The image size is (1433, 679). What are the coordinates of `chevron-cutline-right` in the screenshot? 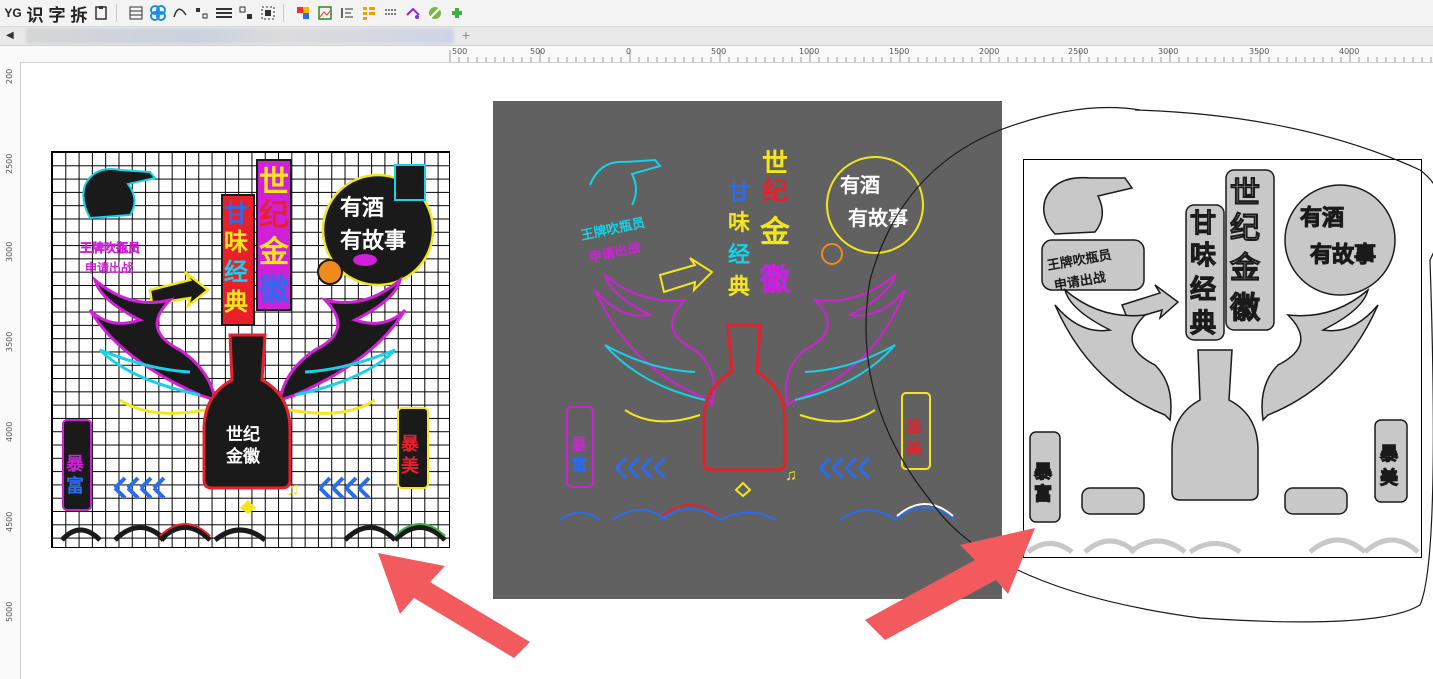 It's located at (1316, 501).